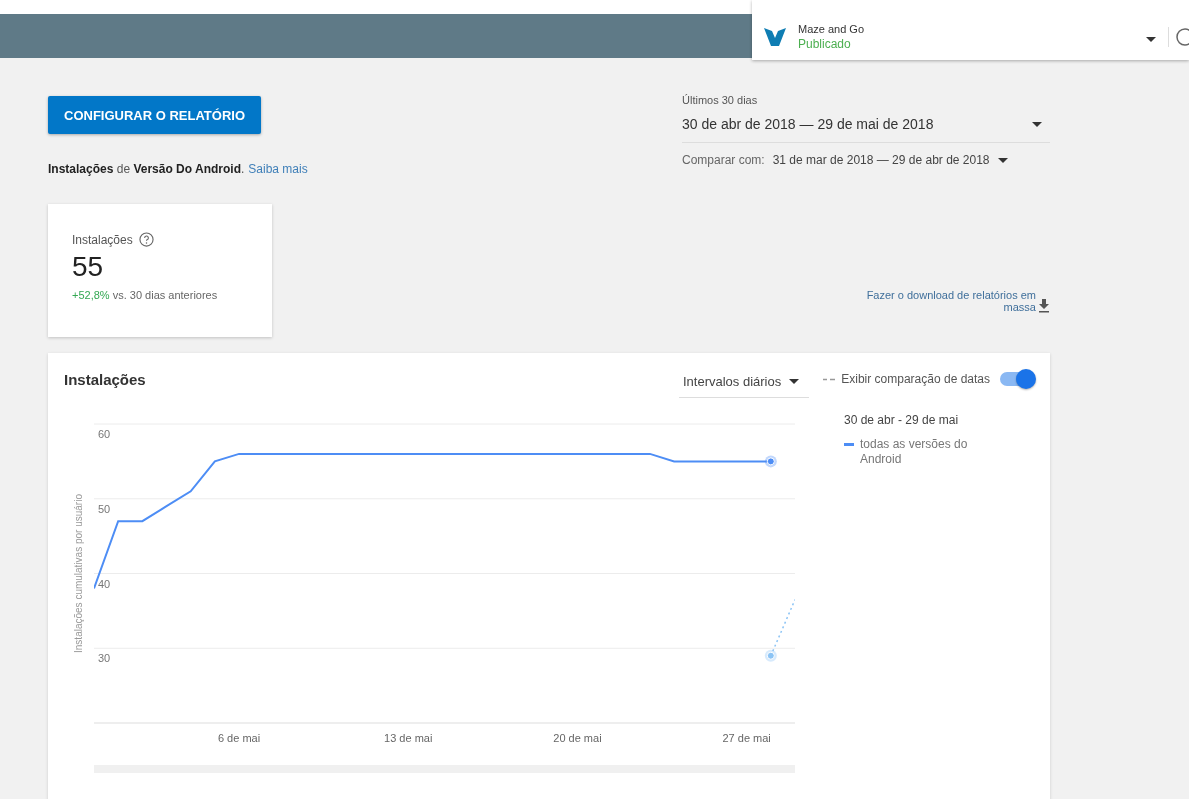 Image resolution: width=1189 pixels, height=799 pixels. Describe the element at coordinates (155, 115) in the screenshot. I see `configure-report-button: CONFIGURAR O RELATÓRIO` at that location.